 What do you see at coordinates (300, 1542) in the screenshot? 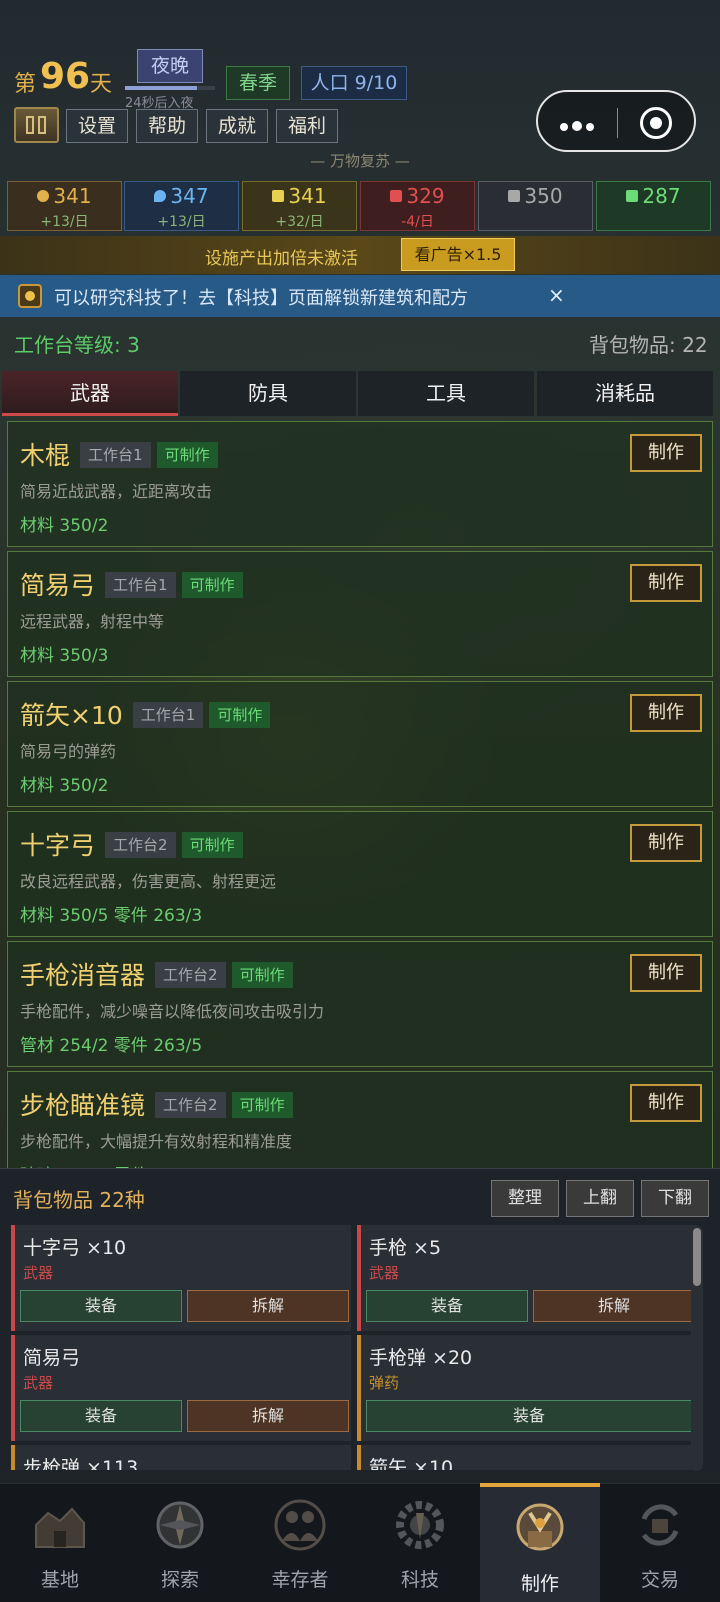
I see `nav-item-survivors: 幸存者` at bounding box center [300, 1542].